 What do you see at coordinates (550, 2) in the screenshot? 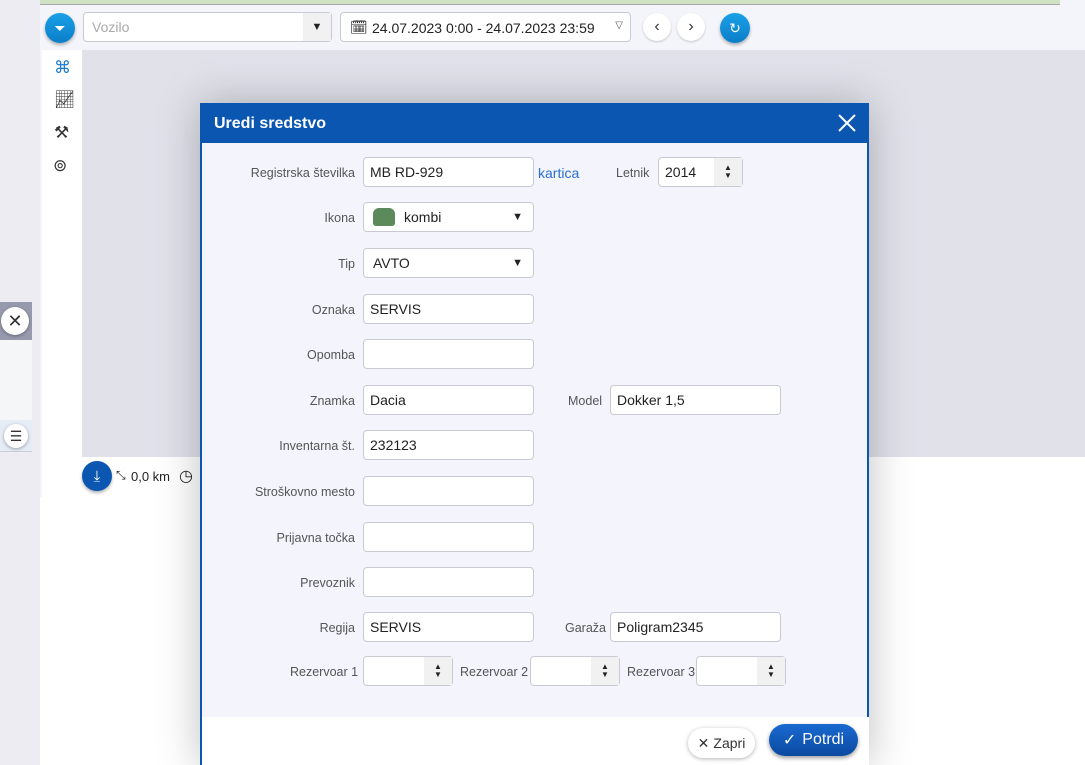
I see `map` at bounding box center [550, 2].